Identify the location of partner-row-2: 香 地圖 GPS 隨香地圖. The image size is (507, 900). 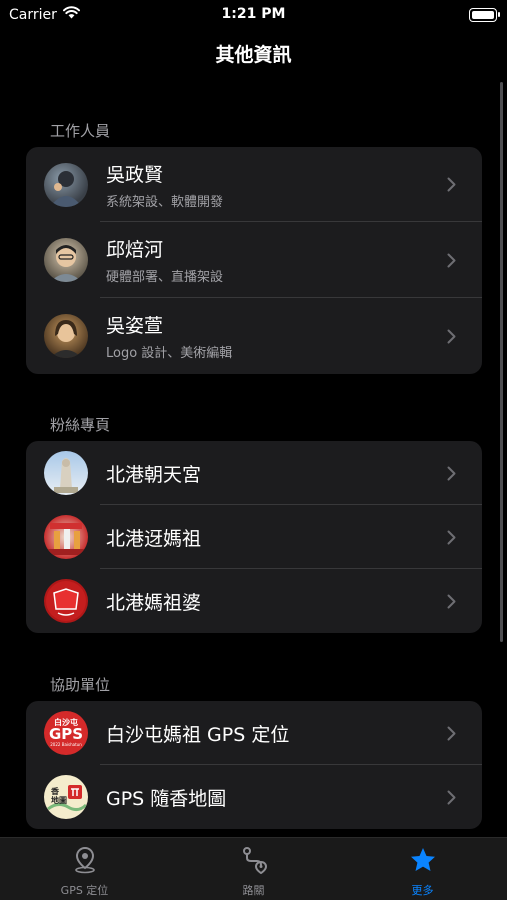
(254, 797).